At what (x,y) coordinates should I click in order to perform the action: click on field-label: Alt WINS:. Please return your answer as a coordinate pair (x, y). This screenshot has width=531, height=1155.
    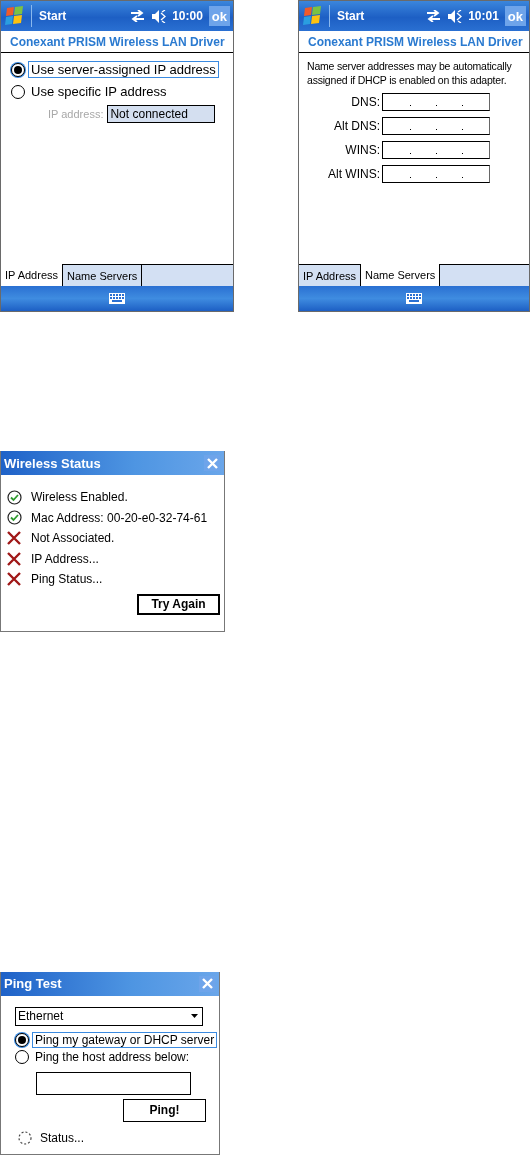
    Looking at the image, I should click on (354, 174).